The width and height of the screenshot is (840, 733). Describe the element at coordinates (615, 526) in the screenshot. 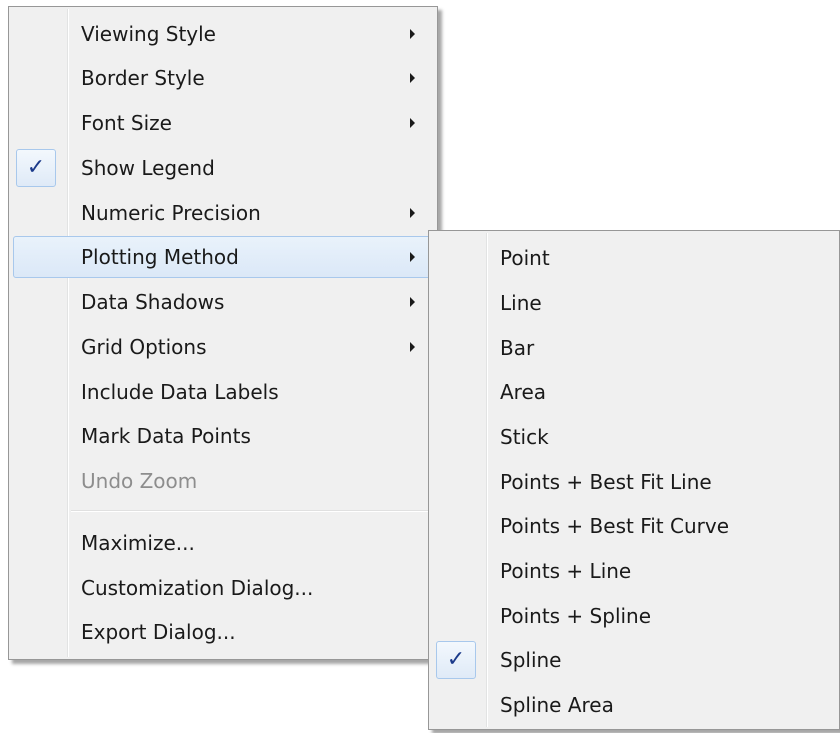

I see `menu-item-label: Points + Best Fit Curve` at that location.